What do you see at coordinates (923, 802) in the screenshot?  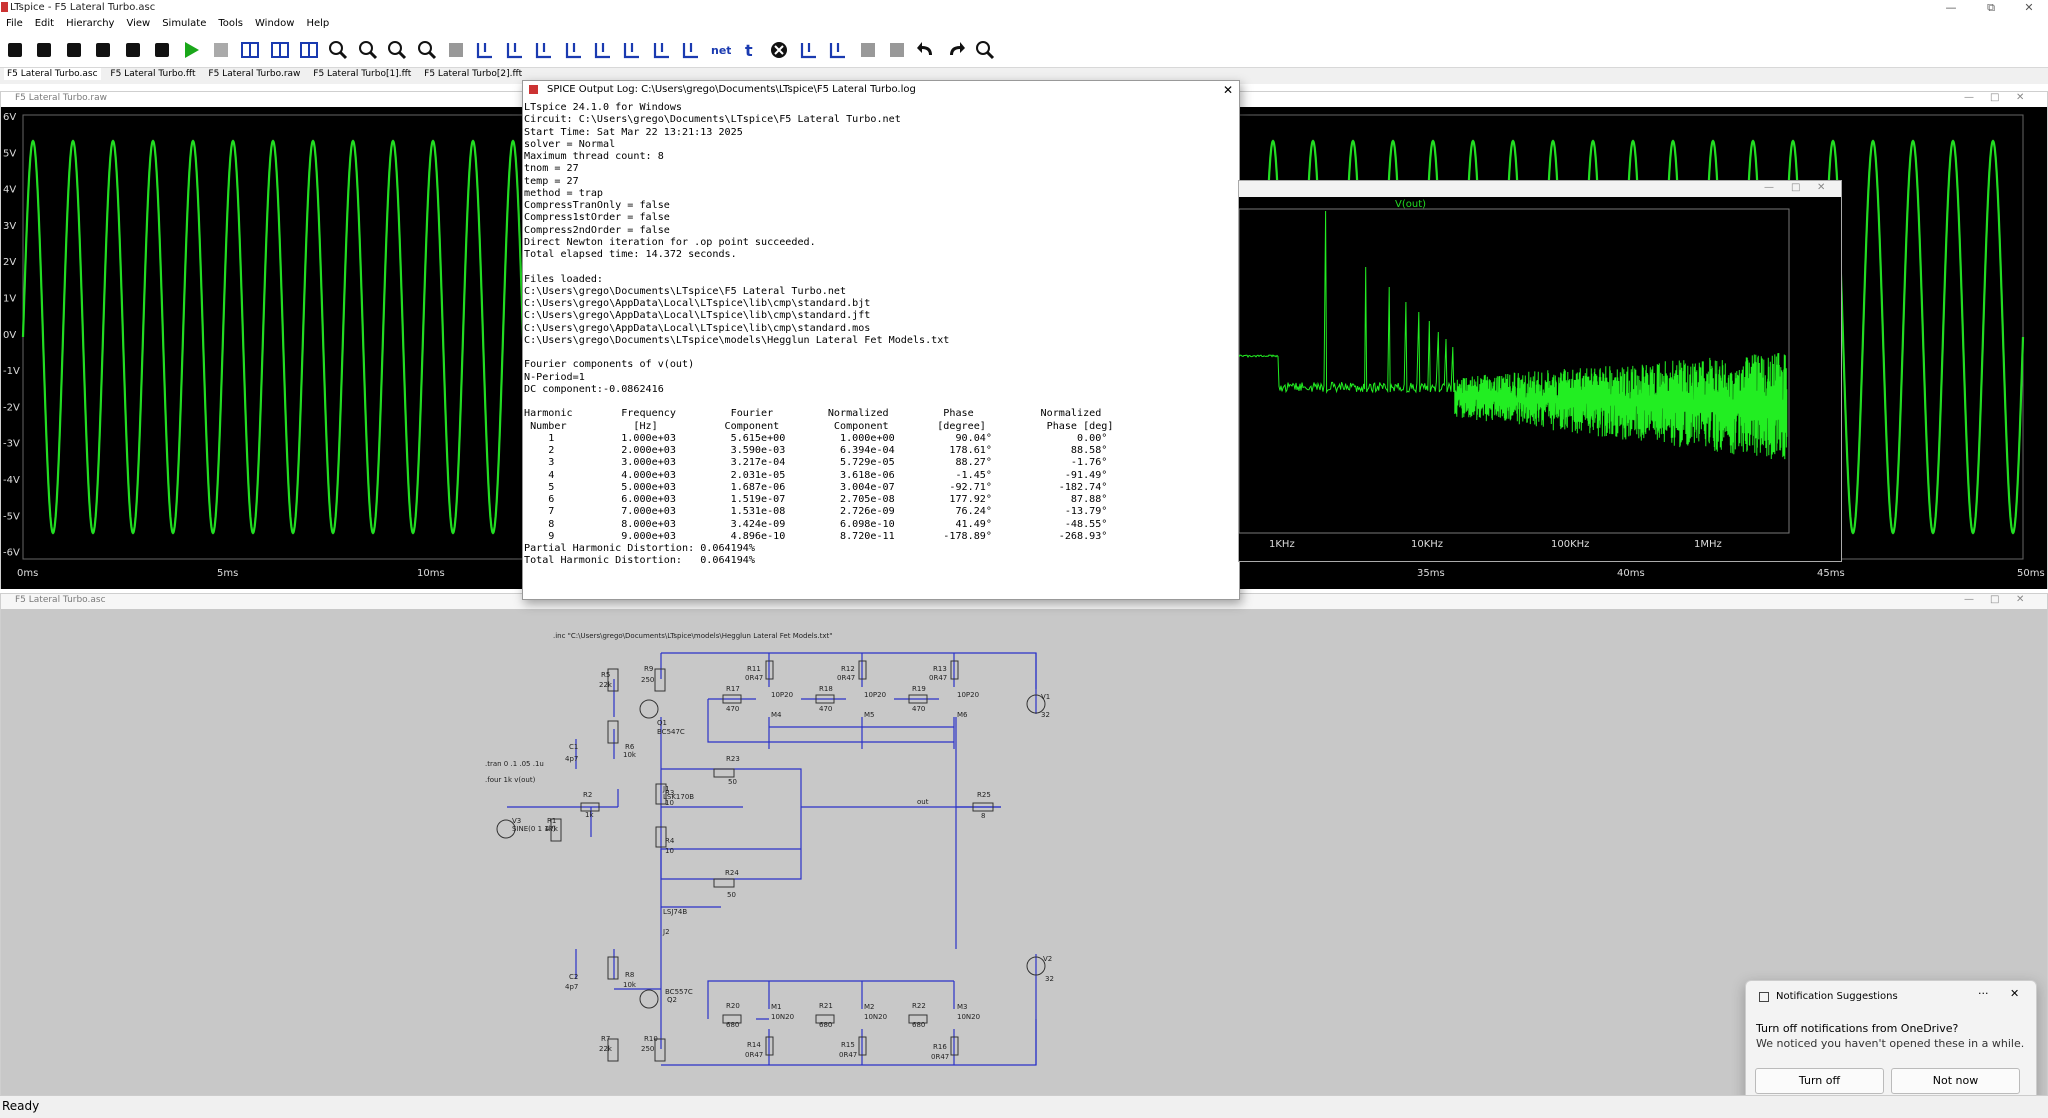 I see `component-label: out` at bounding box center [923, 802].